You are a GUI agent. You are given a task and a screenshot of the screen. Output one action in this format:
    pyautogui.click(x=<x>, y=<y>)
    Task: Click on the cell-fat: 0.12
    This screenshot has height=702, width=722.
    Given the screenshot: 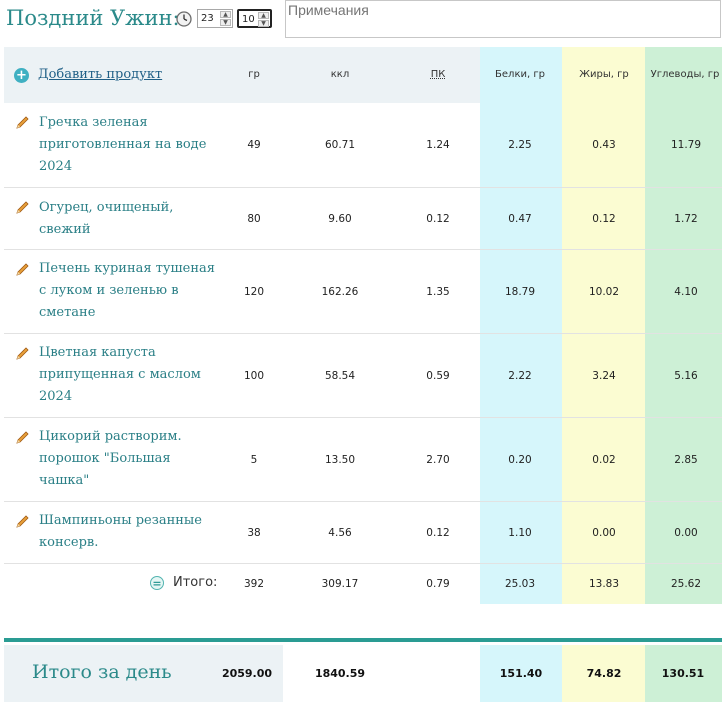 What is the action you would take?
    pyautogui.click(x=604, y=219)
    